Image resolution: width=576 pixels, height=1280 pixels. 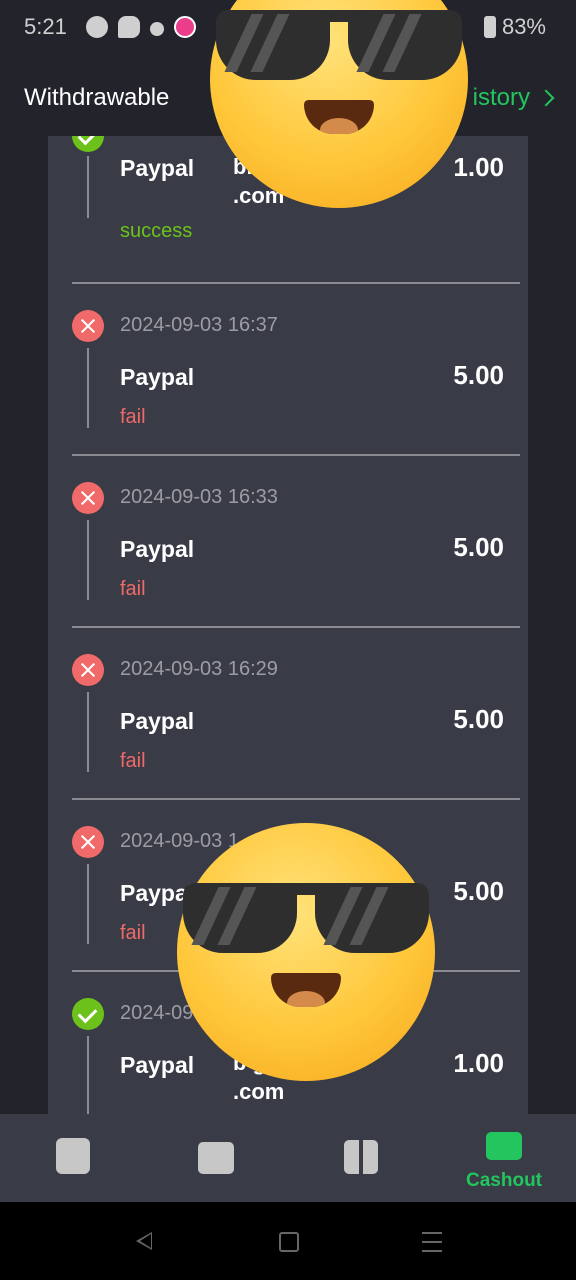 I want to click on nav-gift, so click(x=360, y=1158).